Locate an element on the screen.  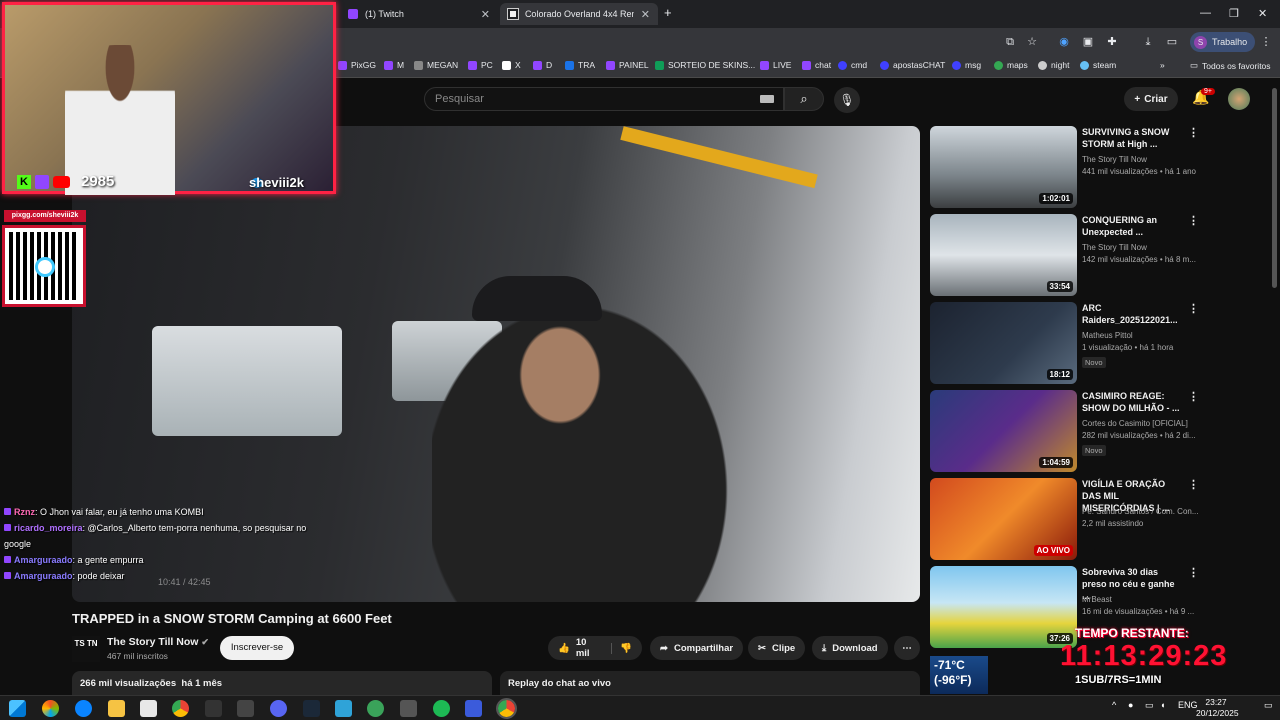
search-button: ⌕ is located at coordinates (804, 99).